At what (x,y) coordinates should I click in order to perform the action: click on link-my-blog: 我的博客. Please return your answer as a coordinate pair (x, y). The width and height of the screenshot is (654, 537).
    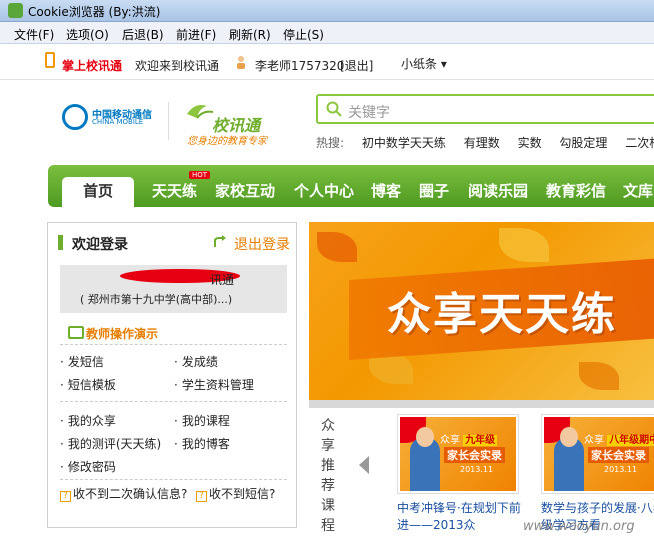
    Looking at the image, I should click on (202, 443).